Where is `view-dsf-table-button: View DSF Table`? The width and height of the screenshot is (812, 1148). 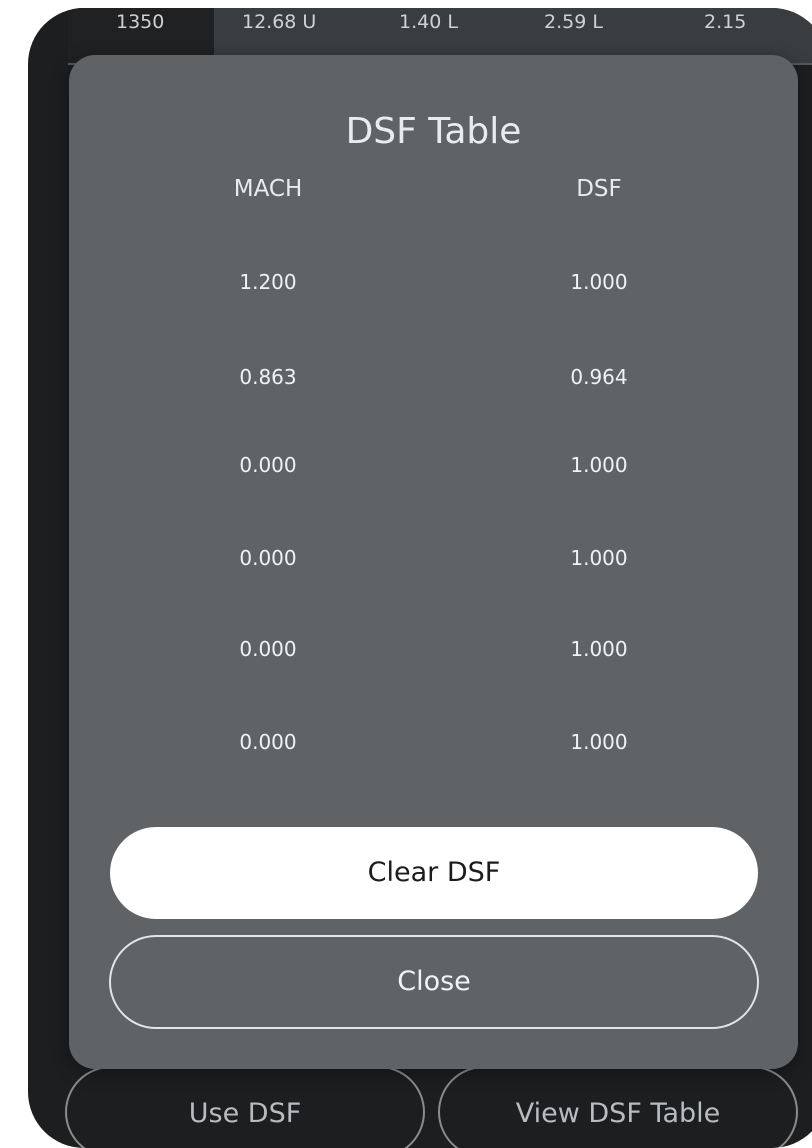 view-dsf-table-button: View DSF Table is located at coordinates (618, 1107).